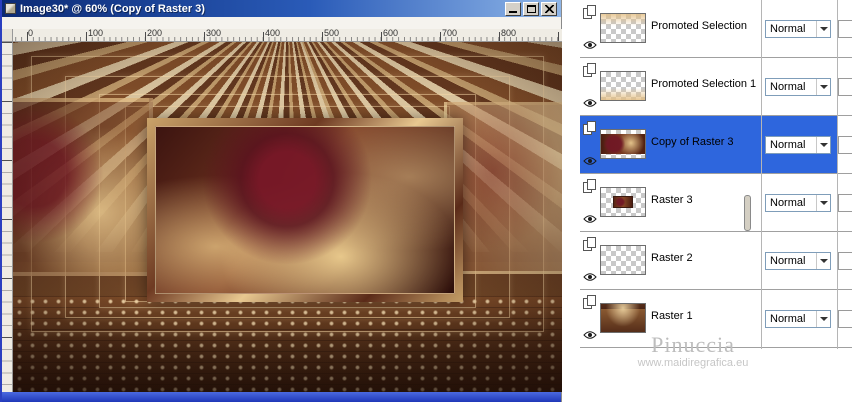 The image size is (852, 402). I want to click on watermark: Pinuccia www.maidiregrafica.eu, so click(693, 350).